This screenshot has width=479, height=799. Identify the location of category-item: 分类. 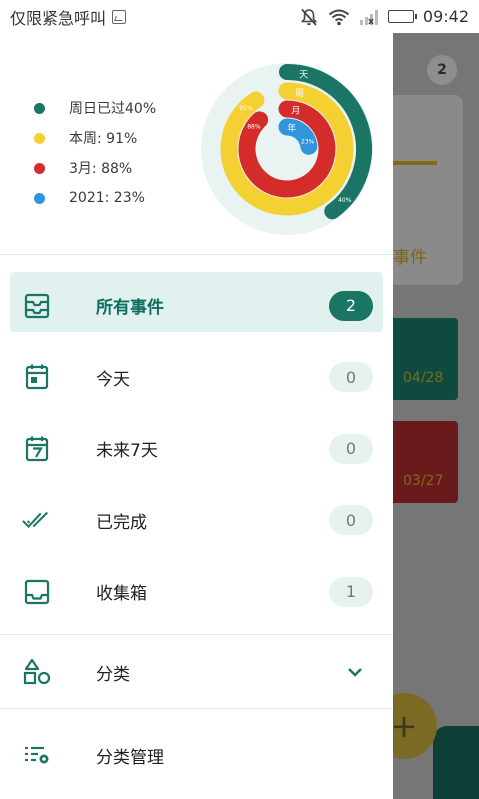
(196, 672).